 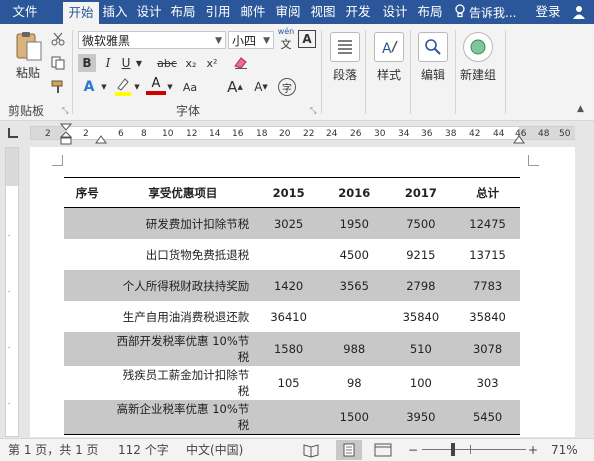 I want to click on enclose-char-icon: 字, so click(x=287, y=87).